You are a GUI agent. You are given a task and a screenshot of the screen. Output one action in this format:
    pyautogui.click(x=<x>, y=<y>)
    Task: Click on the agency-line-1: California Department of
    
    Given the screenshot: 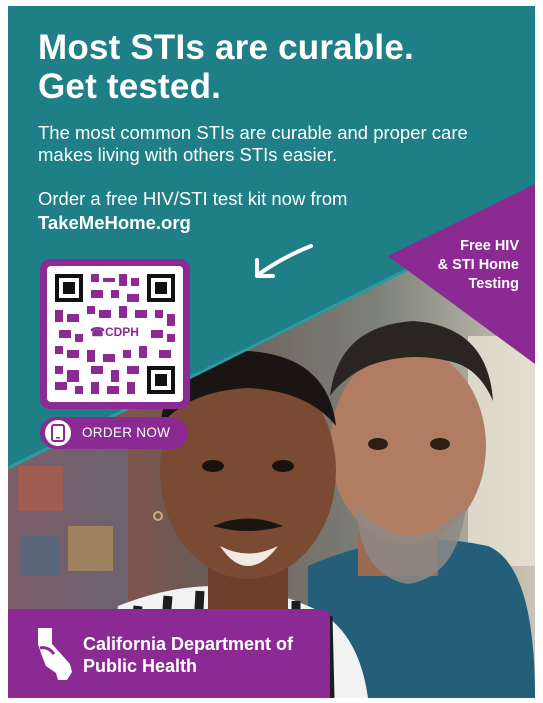 What is the action you would take?
    pyautogui.click(x=188, y=644)
    